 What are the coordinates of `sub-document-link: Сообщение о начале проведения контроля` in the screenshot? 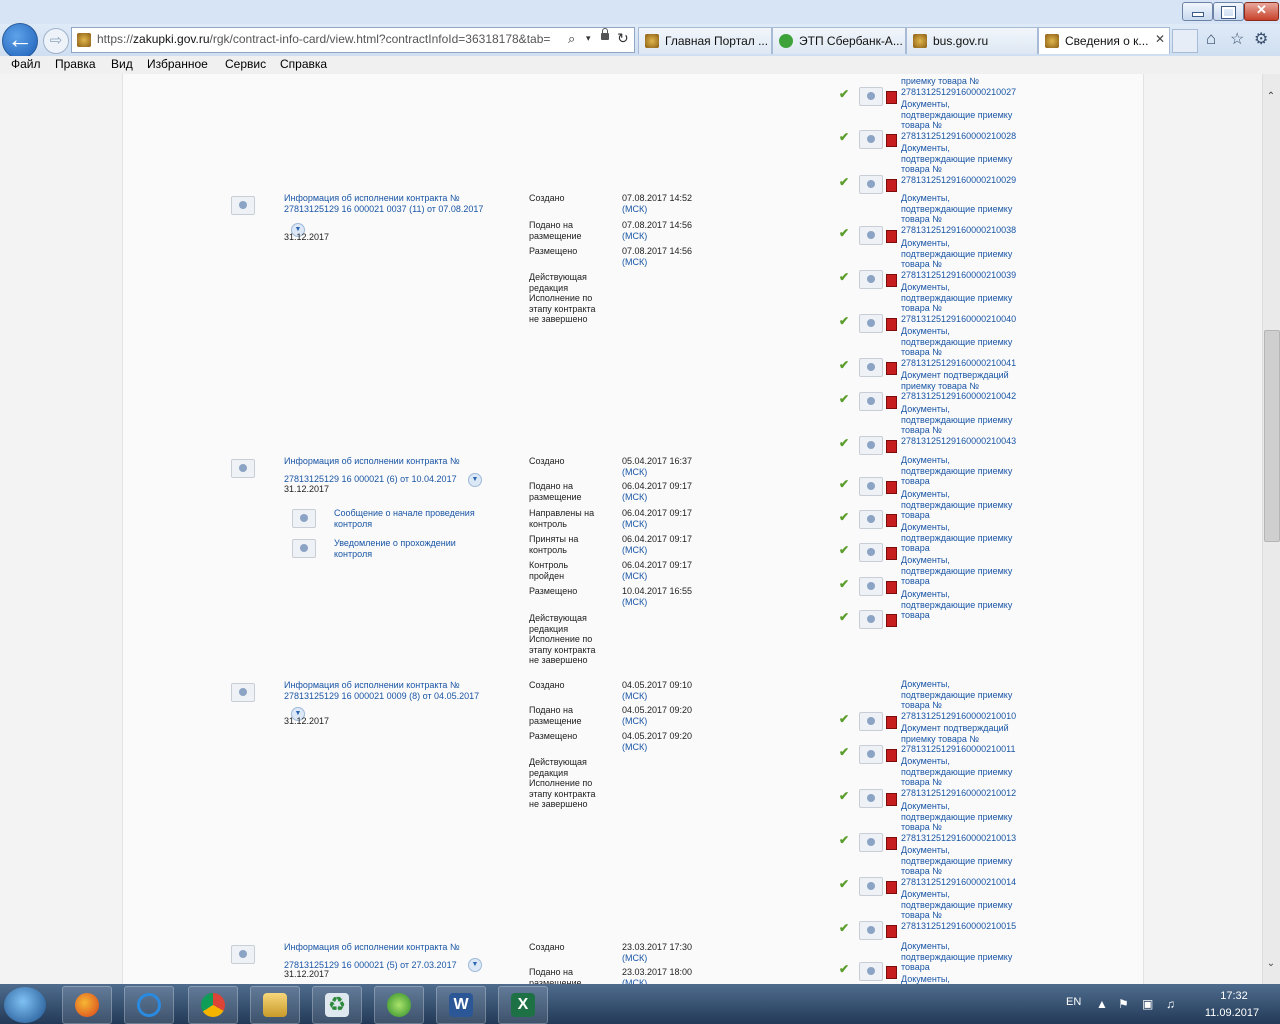 It's located at (404, 518).